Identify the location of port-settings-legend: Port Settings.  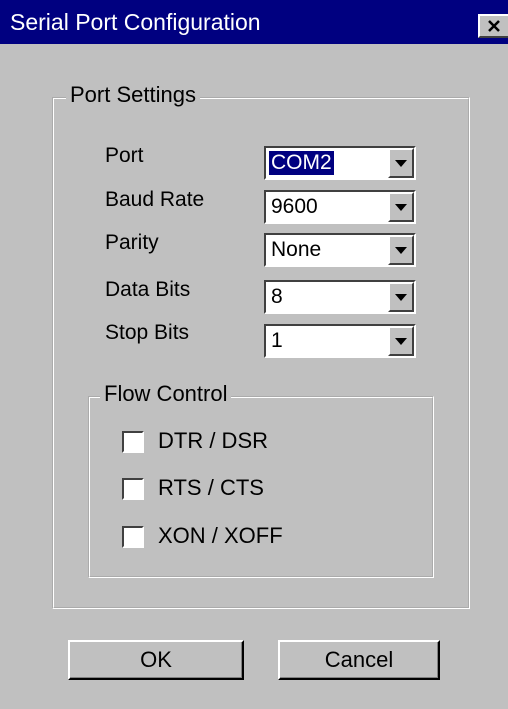
(133, 95).